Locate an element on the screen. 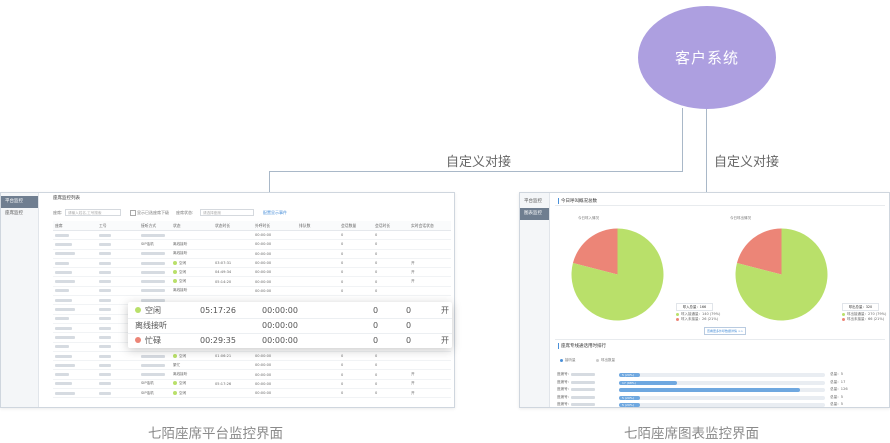 Image resolution: width=890 pixels, height=443 pixels. column-header: 会话时长 is located at coordinates (391, 226).